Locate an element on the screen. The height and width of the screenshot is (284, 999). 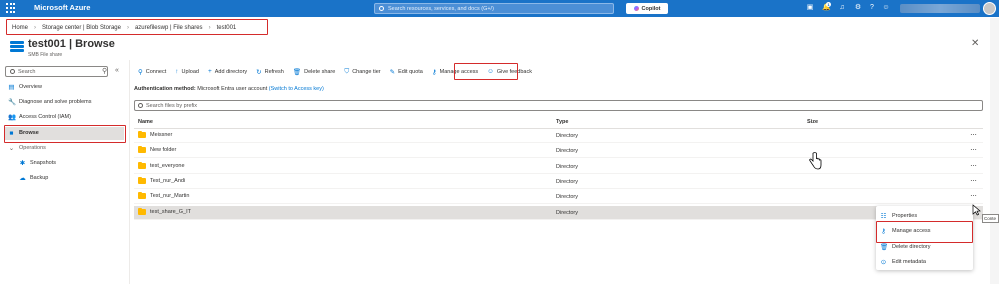
row-name: New folder is located at coordinates (163, 150).